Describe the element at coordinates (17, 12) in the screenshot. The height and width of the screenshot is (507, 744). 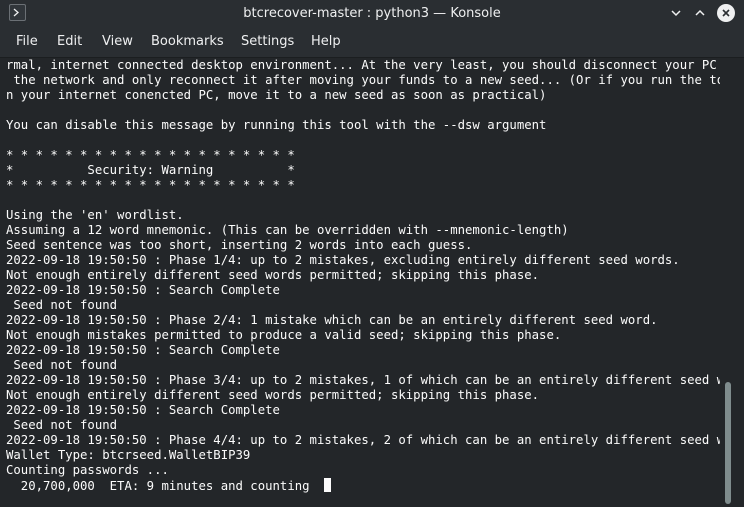
I see `terminal-app-icon` at that location.